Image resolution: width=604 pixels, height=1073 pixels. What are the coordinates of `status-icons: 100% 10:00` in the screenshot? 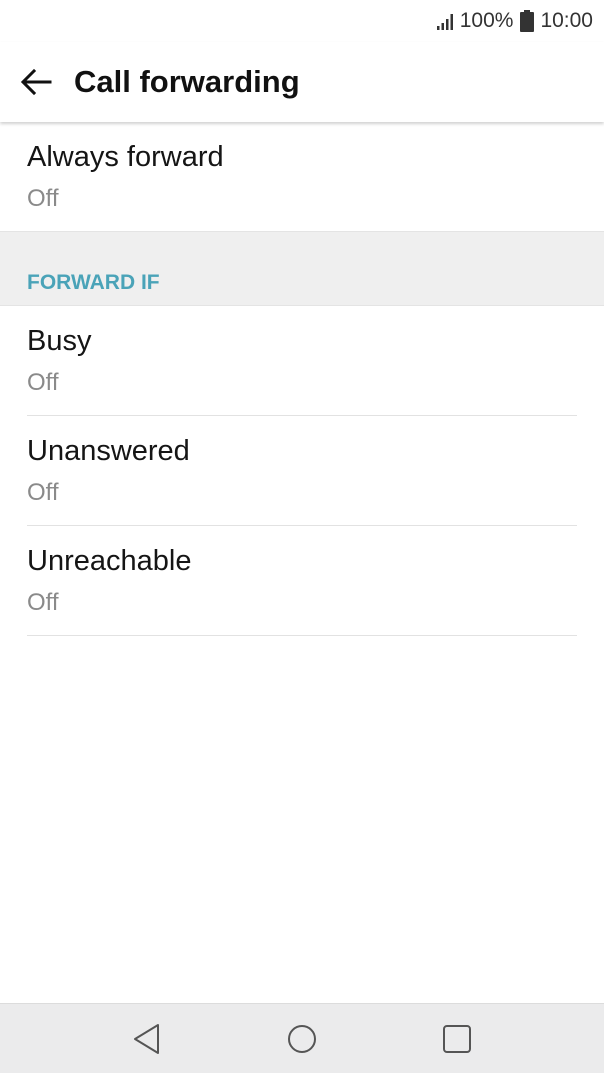 It's located at (514, 21).